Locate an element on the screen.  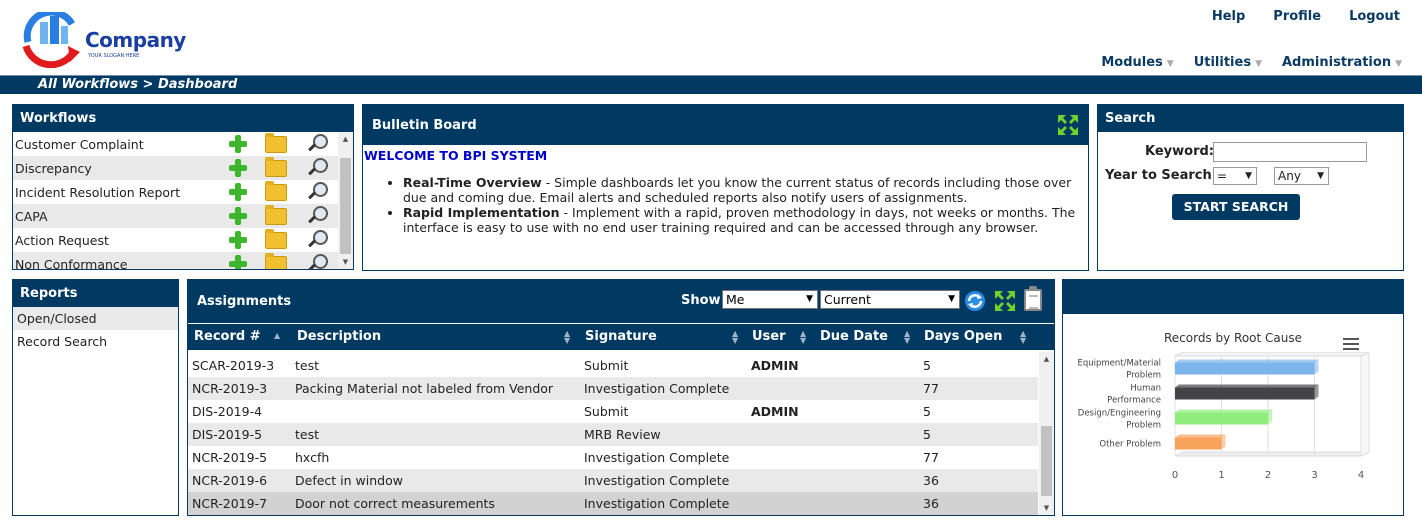
keyword-input is located at coordinates (1290, 152).